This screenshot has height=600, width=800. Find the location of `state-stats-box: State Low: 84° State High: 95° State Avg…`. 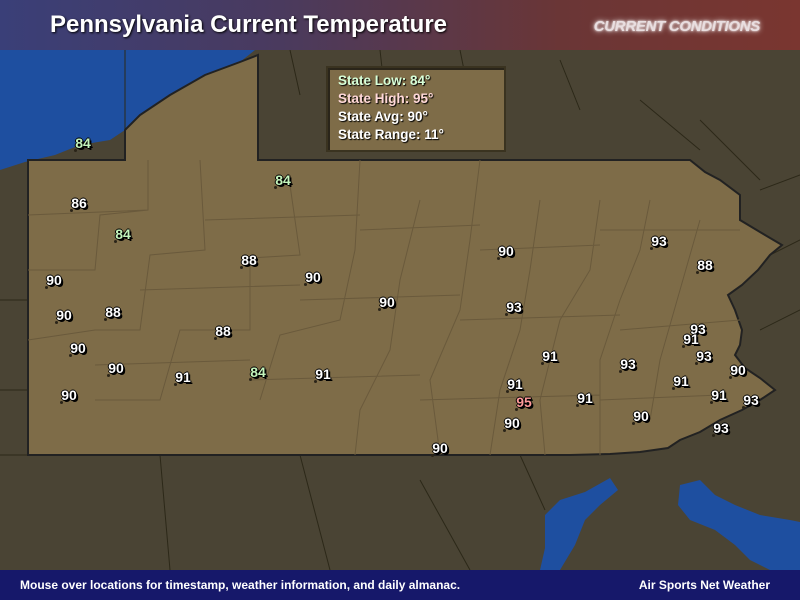

state-stats-box: State Low: 84° State High: 95° State Avg… is located at coordinates (416, 109).